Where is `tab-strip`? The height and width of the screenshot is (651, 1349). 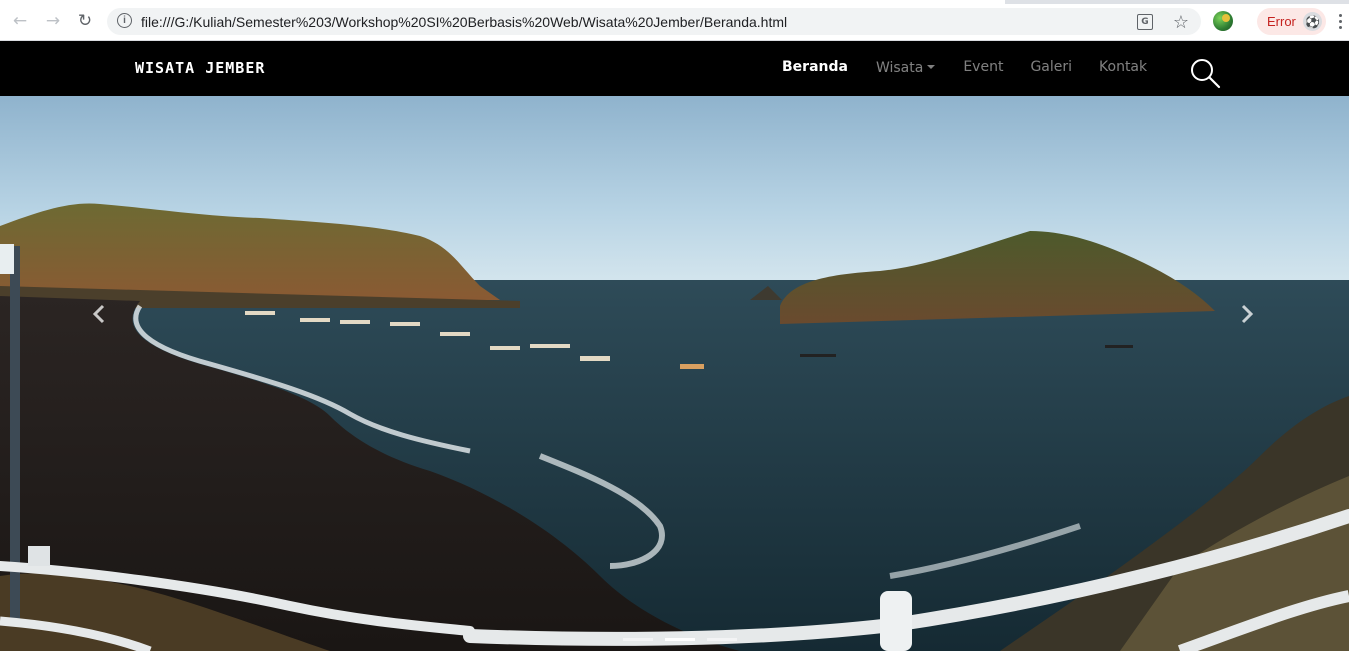
tab-strip is located at coordinates (674, 2).